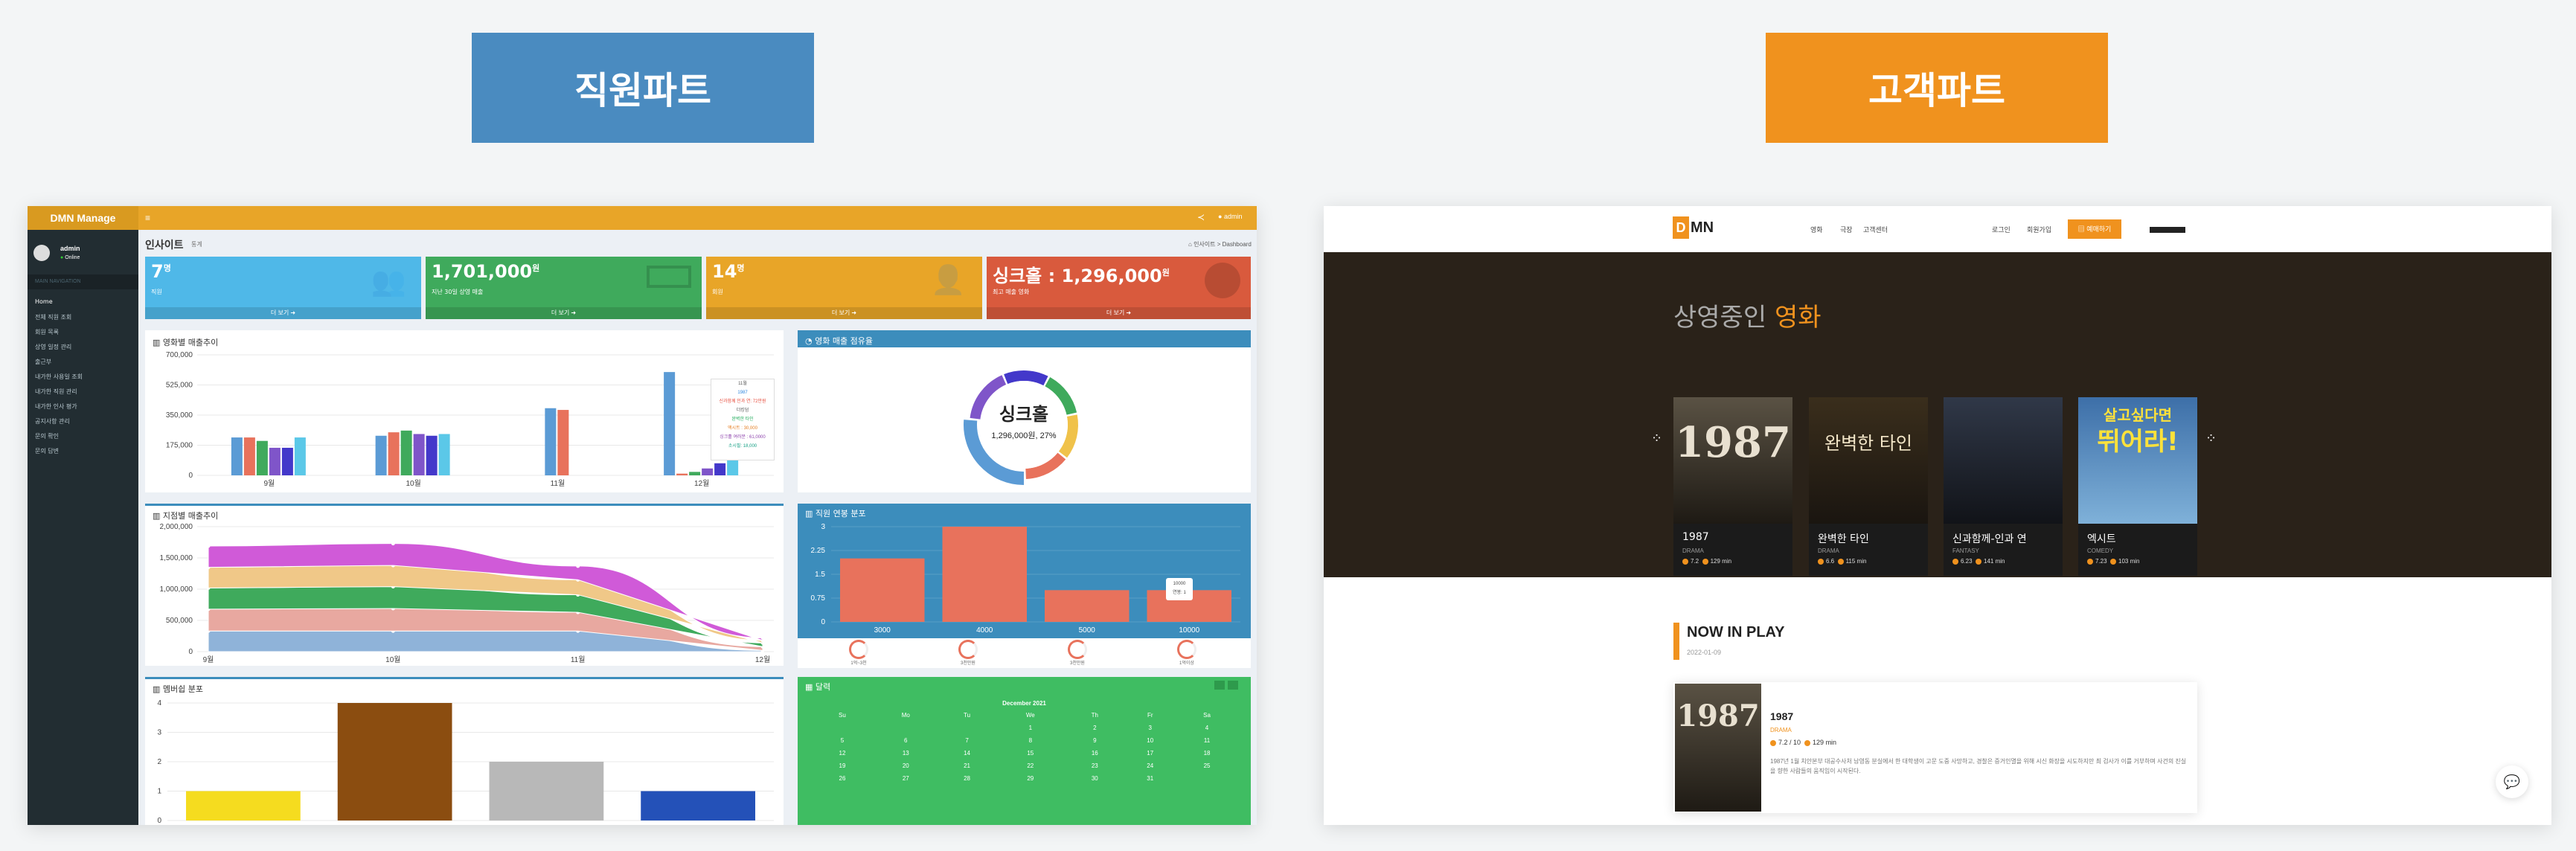 This screenshot has width=2576, height=851. What do you see at coordinates (1693, 227) in the screenshot?
I see `site-logo: D MN` at bounding box center [1693, 227].